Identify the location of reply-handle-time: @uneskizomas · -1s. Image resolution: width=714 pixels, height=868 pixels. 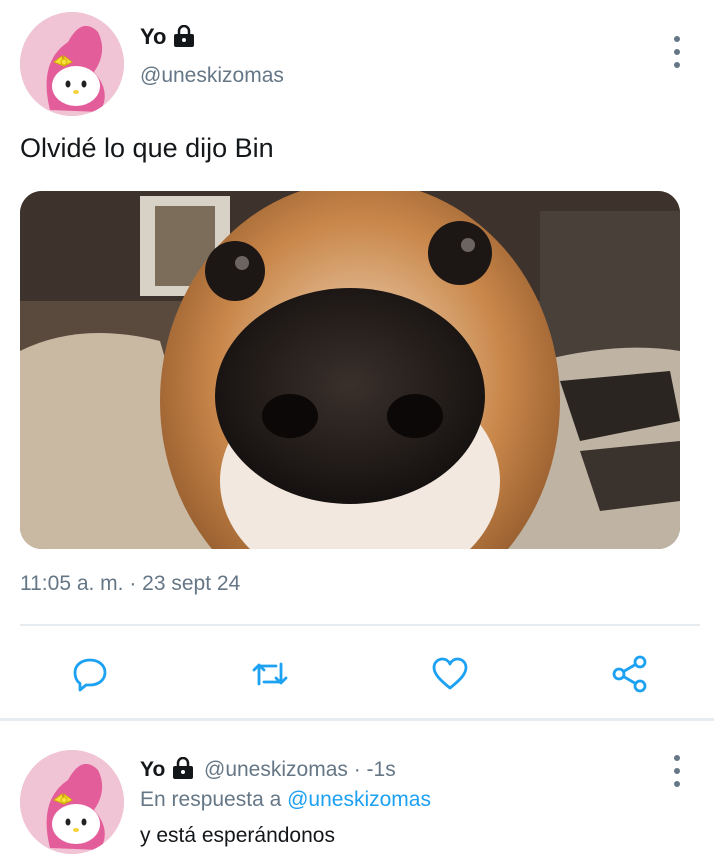
(300, 770).